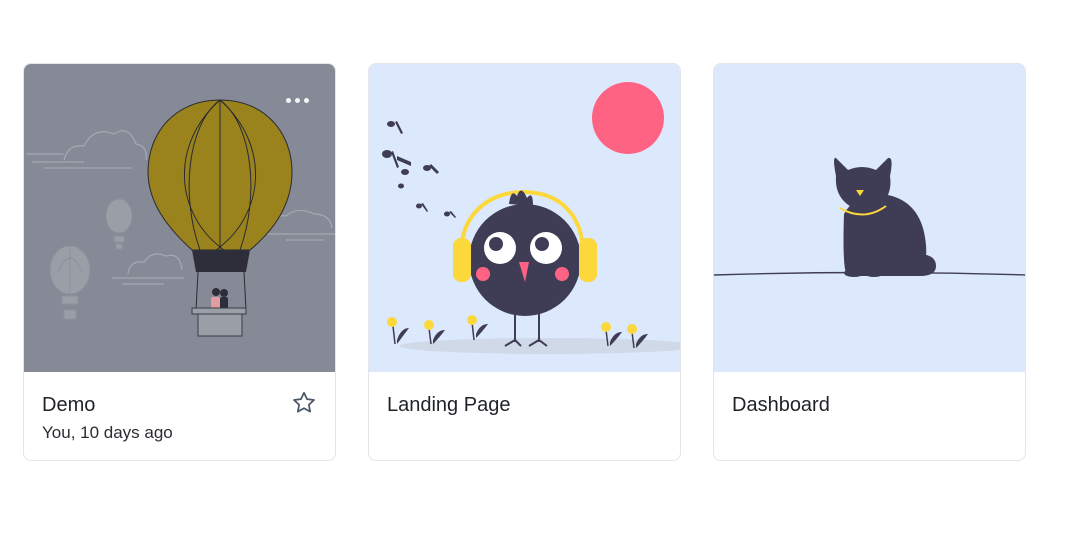 This screenshot has width=1069, height=538. I want to click on card-title: Landing Page, so click(449, 405).